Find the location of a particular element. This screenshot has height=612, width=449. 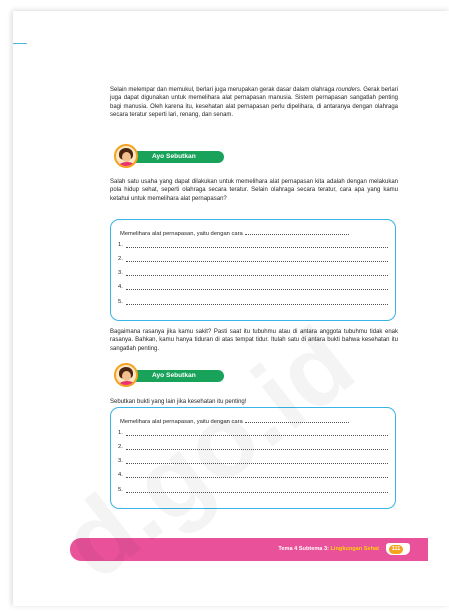

page-number: 111 is located at coordinates (396, 549).